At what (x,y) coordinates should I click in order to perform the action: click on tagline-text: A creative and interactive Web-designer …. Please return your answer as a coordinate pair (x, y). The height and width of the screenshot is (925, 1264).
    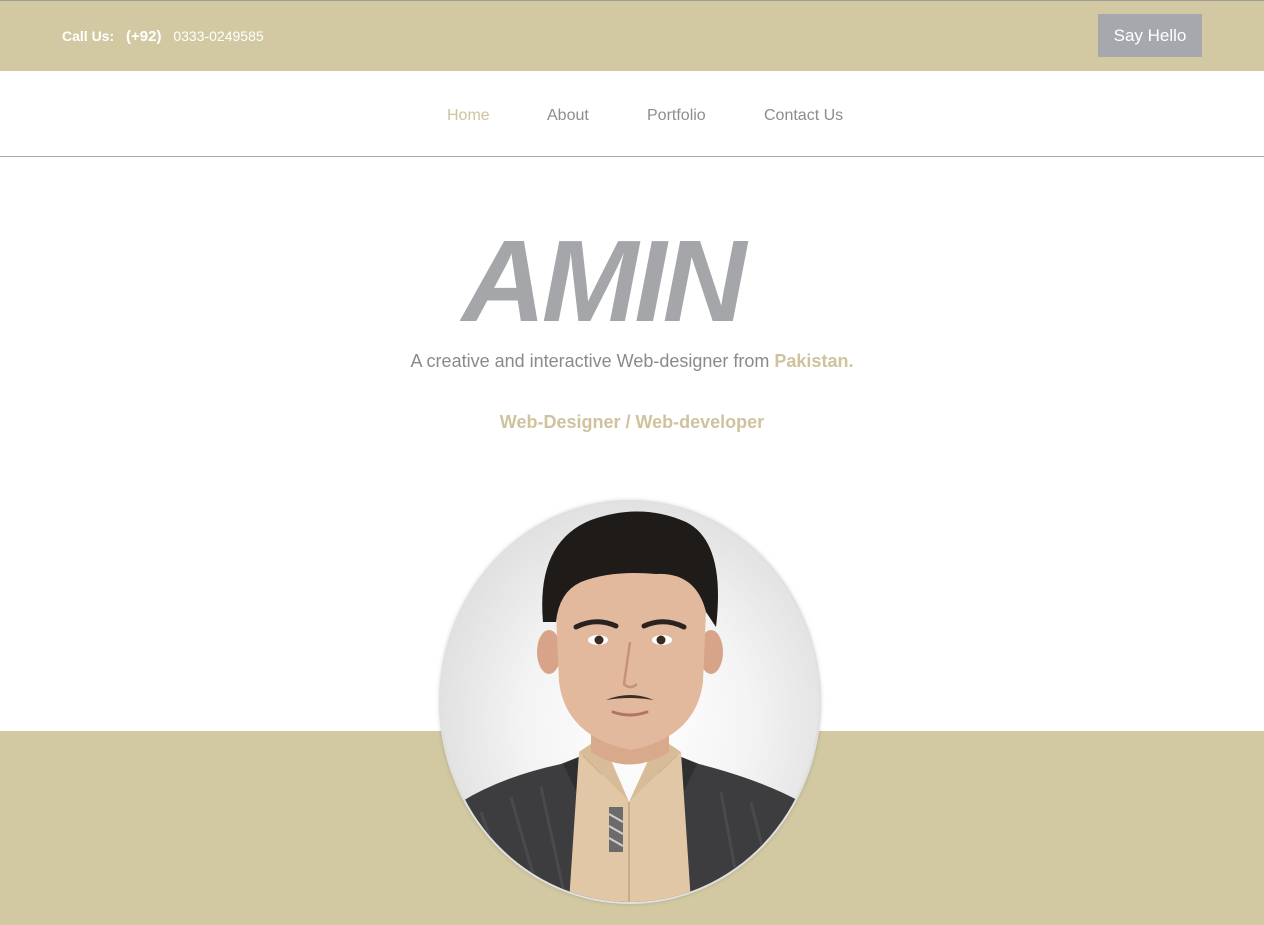
    Looking at the image, I should click on (590, 361).